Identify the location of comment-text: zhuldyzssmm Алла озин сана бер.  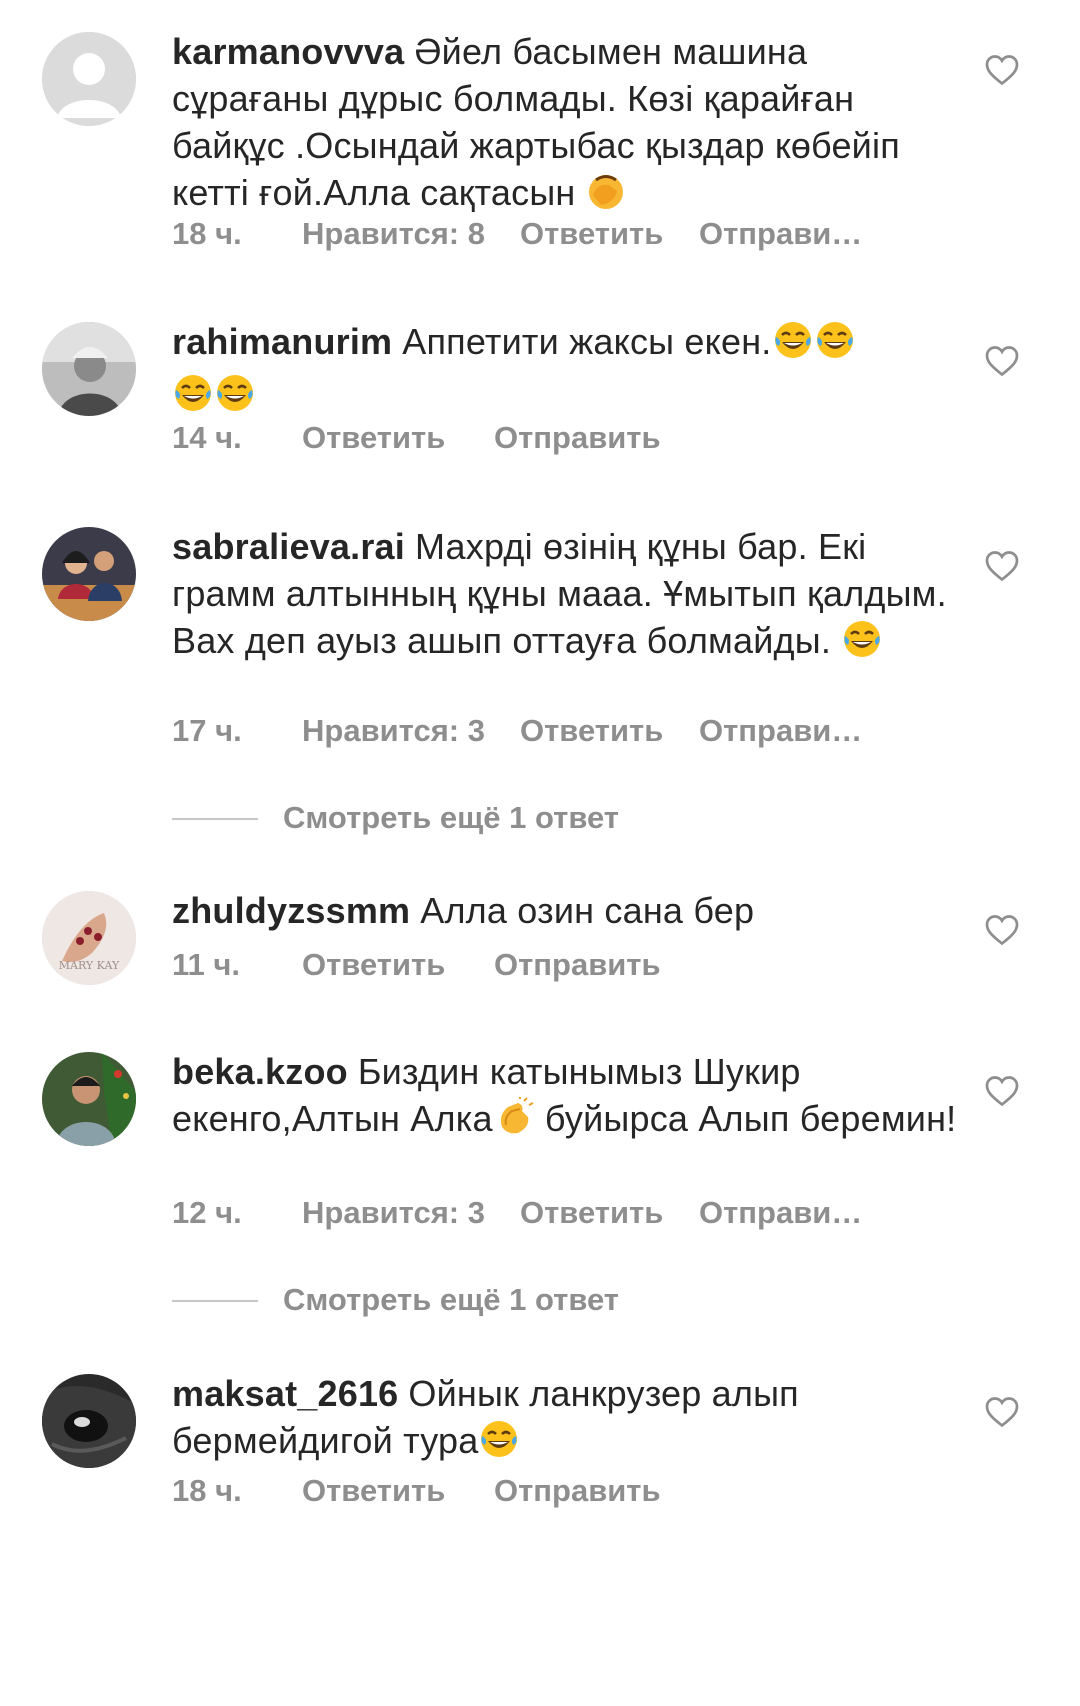
(567, 910).